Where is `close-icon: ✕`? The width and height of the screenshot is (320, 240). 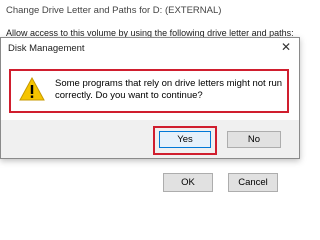 close-icon: ✕ is located at coordinates (286, 47).